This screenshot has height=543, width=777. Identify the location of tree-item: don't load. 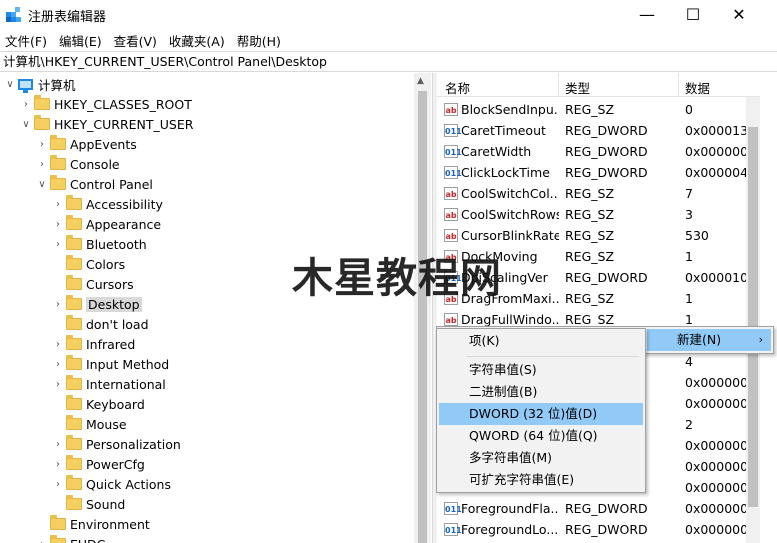
(100, 324).